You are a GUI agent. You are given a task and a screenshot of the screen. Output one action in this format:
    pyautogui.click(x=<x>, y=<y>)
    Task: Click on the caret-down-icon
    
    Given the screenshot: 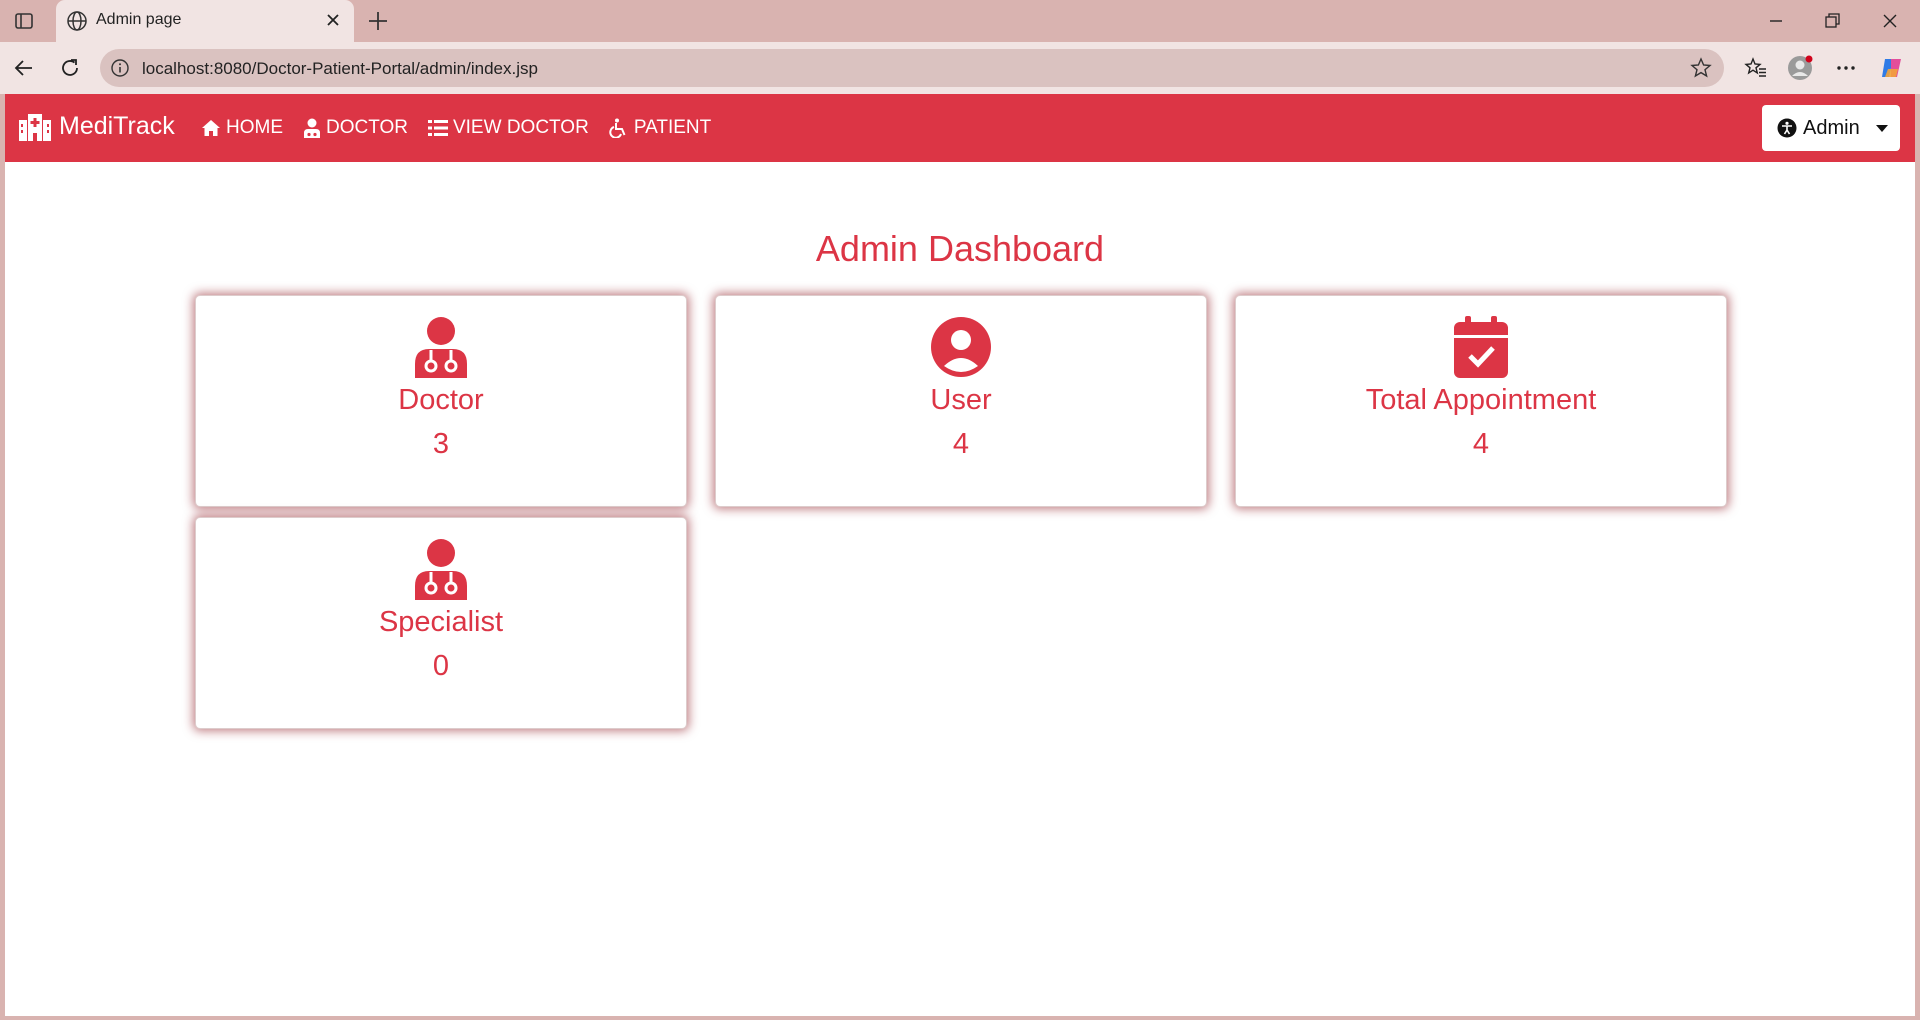 What is the action you would take?
    pyautogui.click(x=1881, y=128)
    